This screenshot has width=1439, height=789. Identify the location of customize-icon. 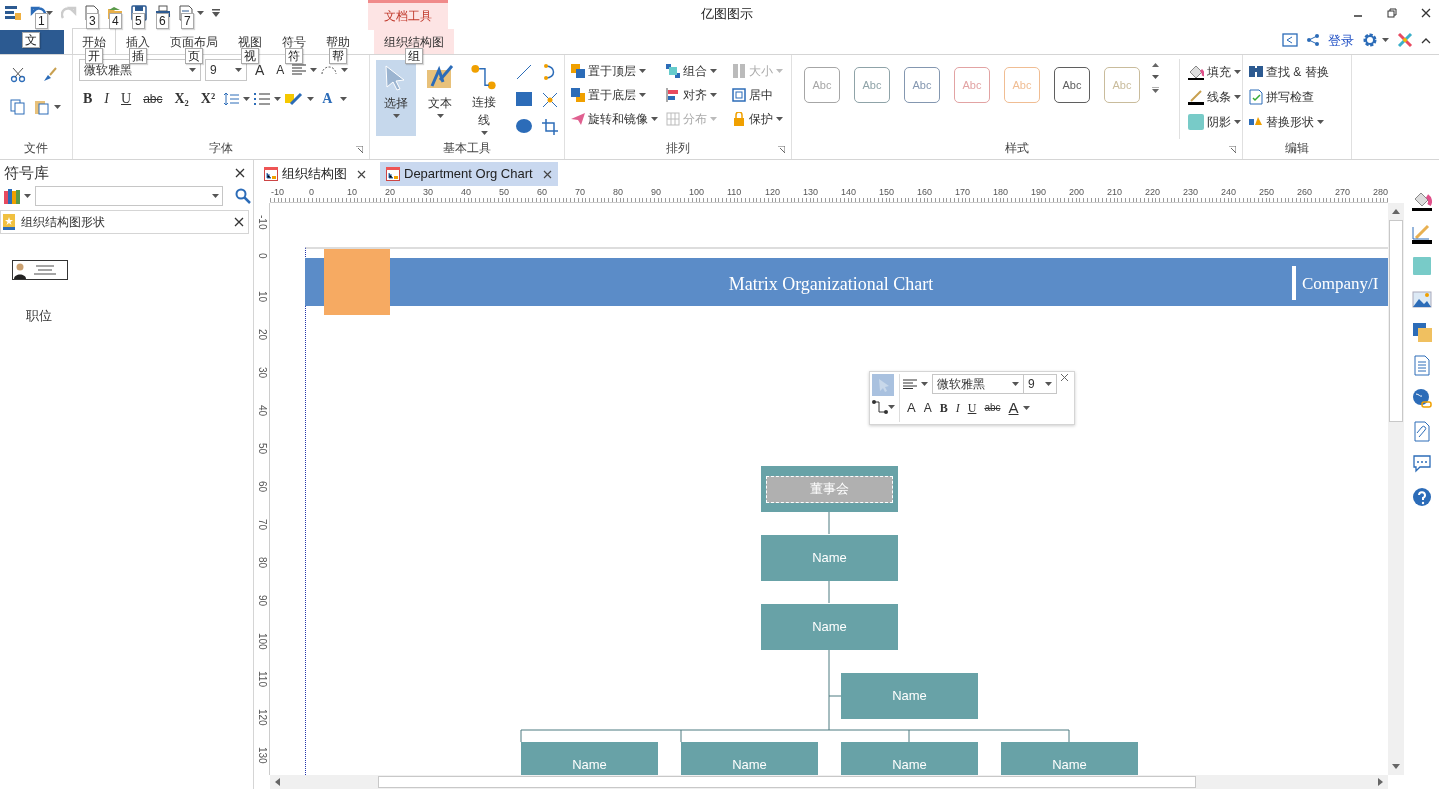
(216, 13).